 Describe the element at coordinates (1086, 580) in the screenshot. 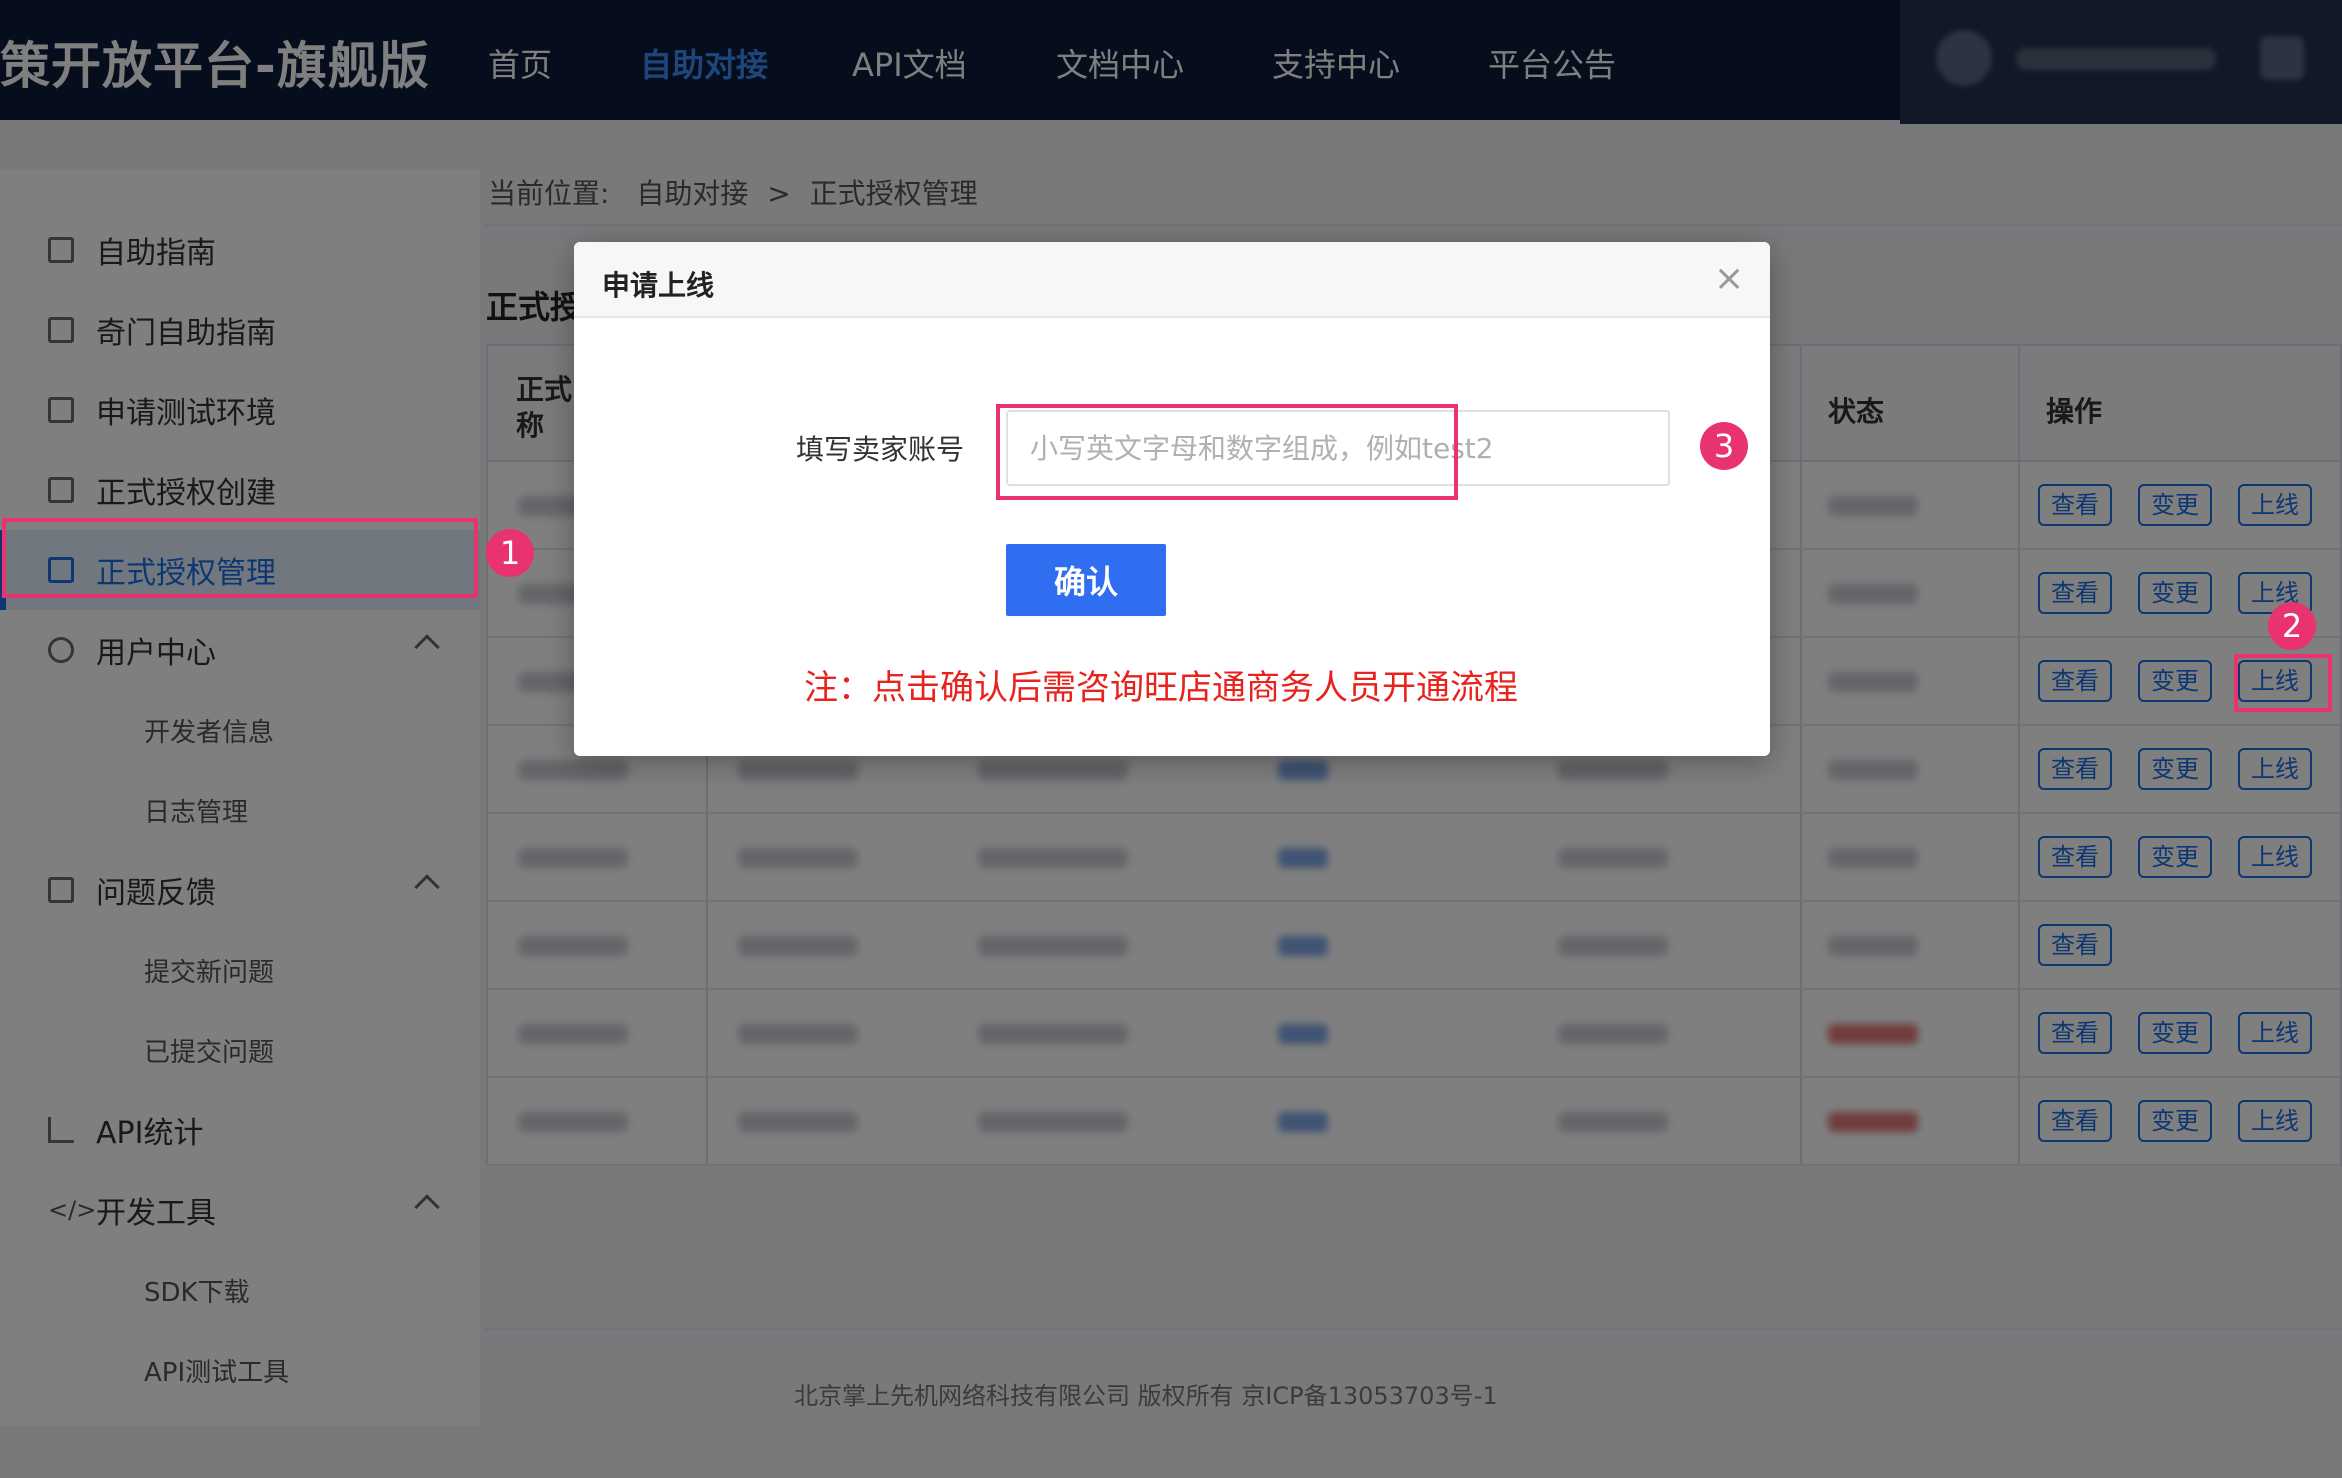

I see `confirm-button: 确认` at that location.